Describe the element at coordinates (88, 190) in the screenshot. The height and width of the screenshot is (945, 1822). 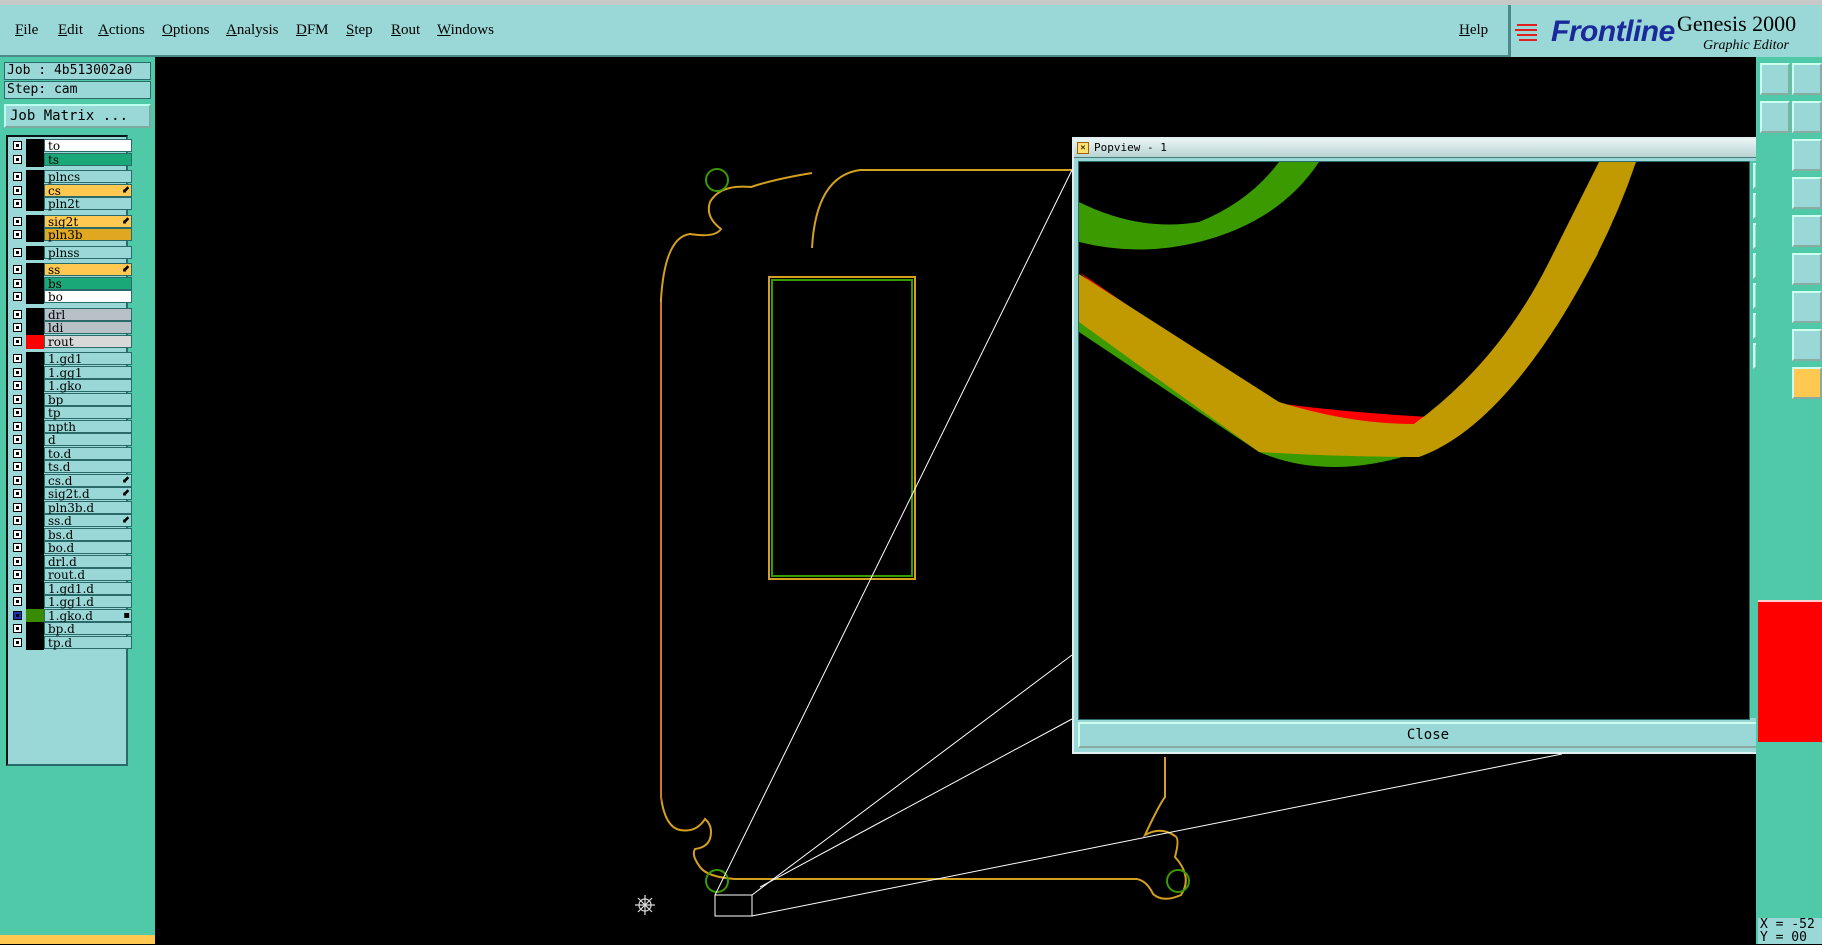
I see `layer-name: cs` at that location.